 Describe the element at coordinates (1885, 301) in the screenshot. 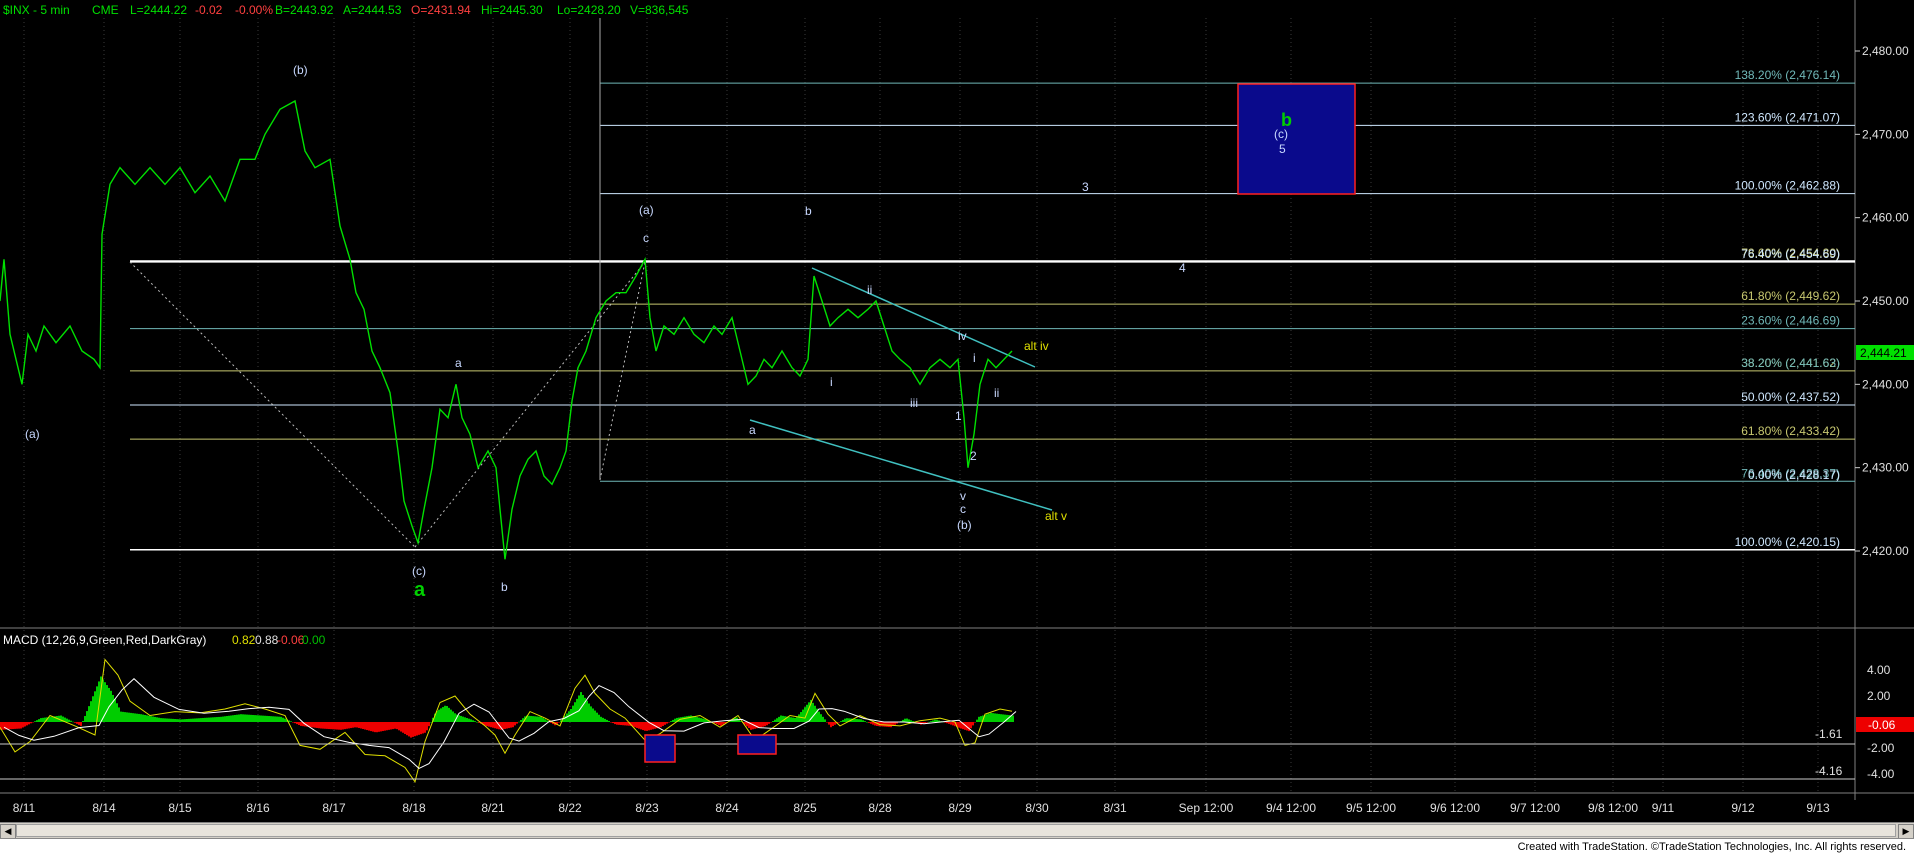

I see `price-tick-label: 2,450.00` at that location.